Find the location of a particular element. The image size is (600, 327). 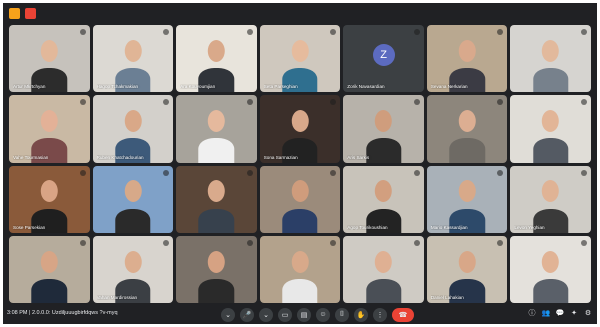

participant-name: Ara Kouyoumjian is located at coordinates (198, 87).